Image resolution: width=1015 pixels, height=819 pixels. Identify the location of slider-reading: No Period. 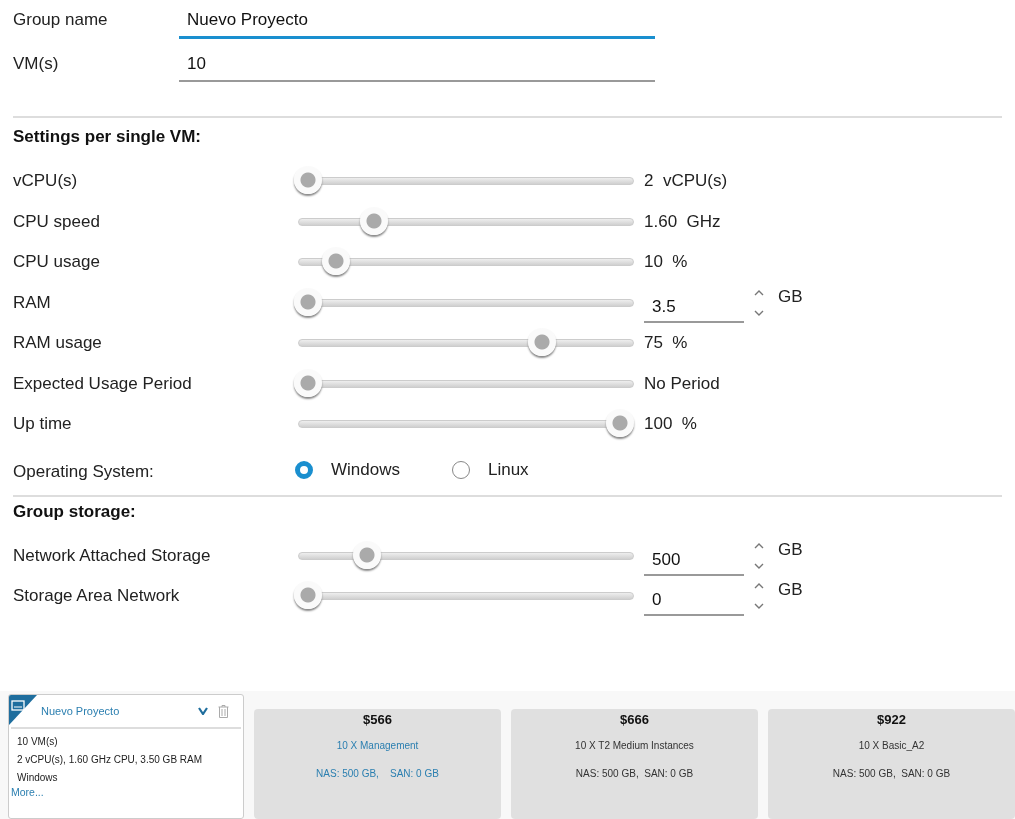
(682, 383).